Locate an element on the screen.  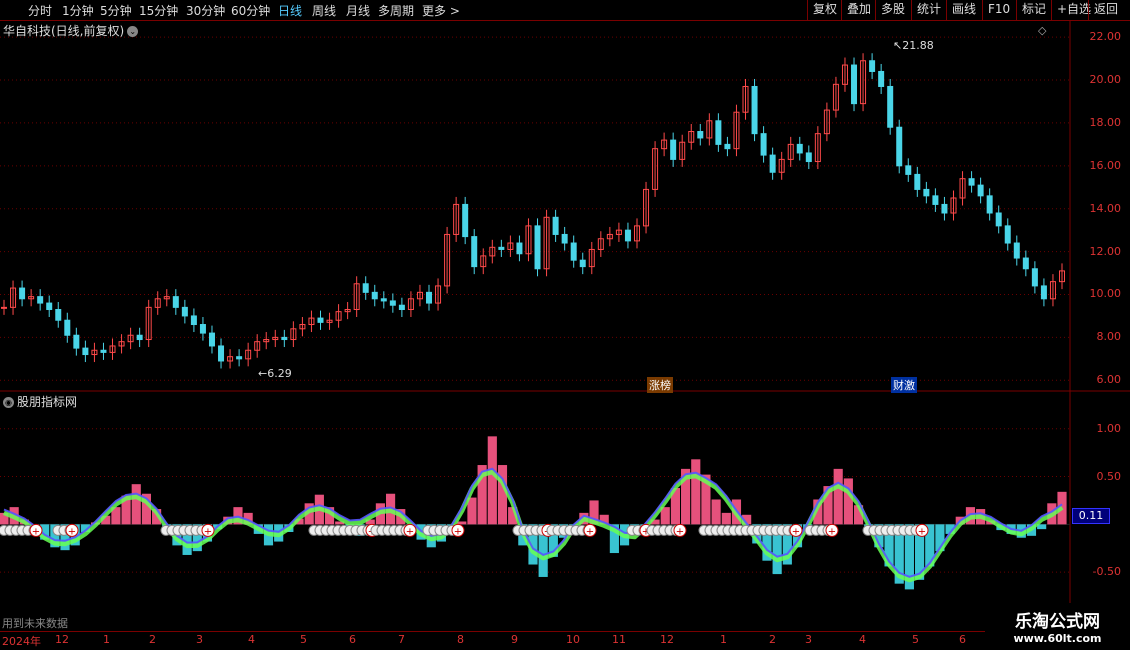
low-price-label: ←6.29 is located at coordinates (275, 373).